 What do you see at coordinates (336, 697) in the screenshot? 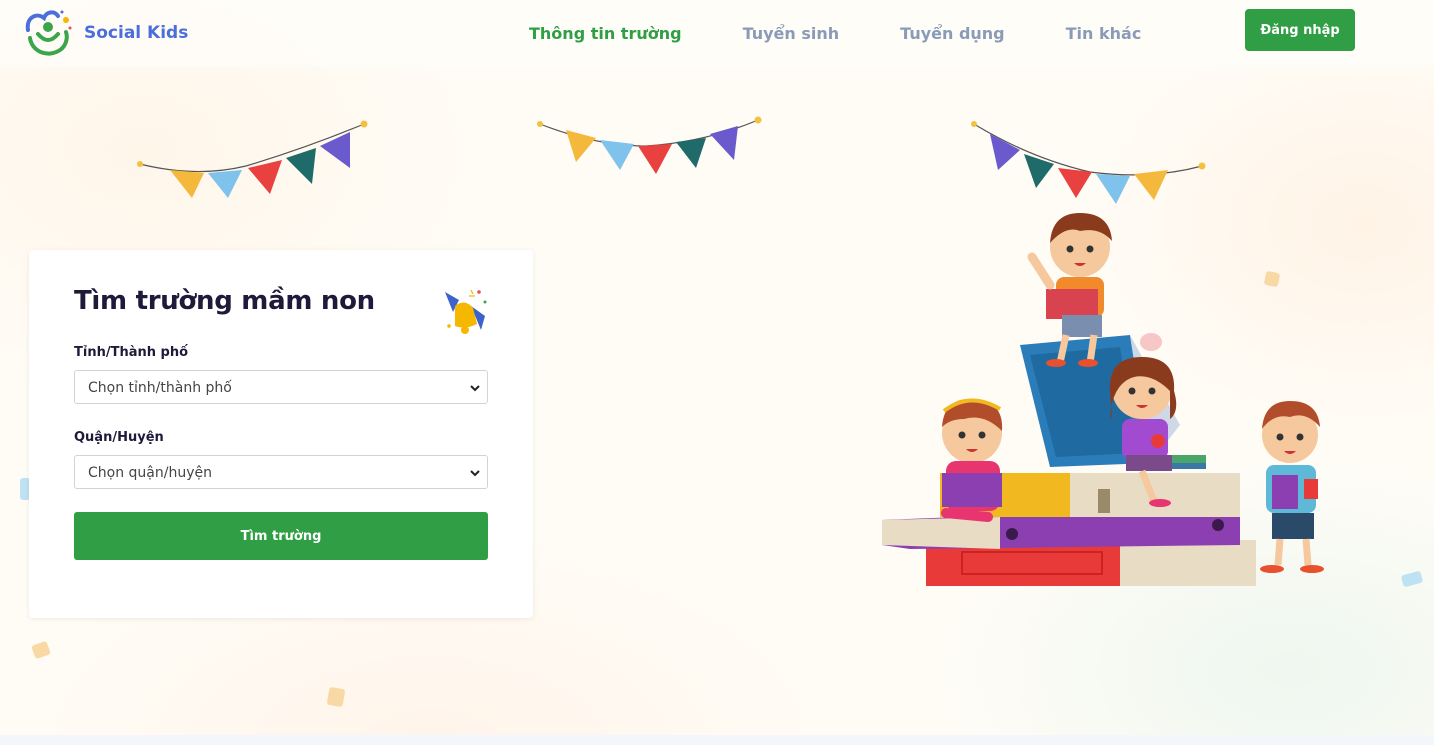
I see `confetti-piece` at bounding box center [336, 697].